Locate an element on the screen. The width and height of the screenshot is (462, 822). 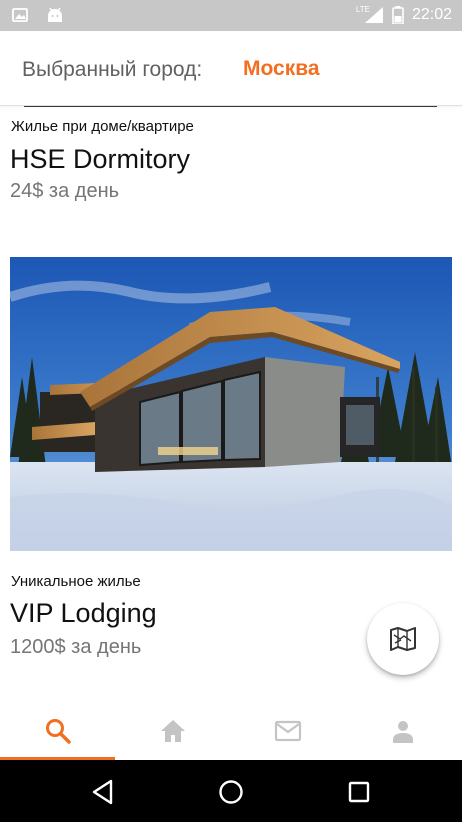
system-recents-button is located at coordinates (359, 792).